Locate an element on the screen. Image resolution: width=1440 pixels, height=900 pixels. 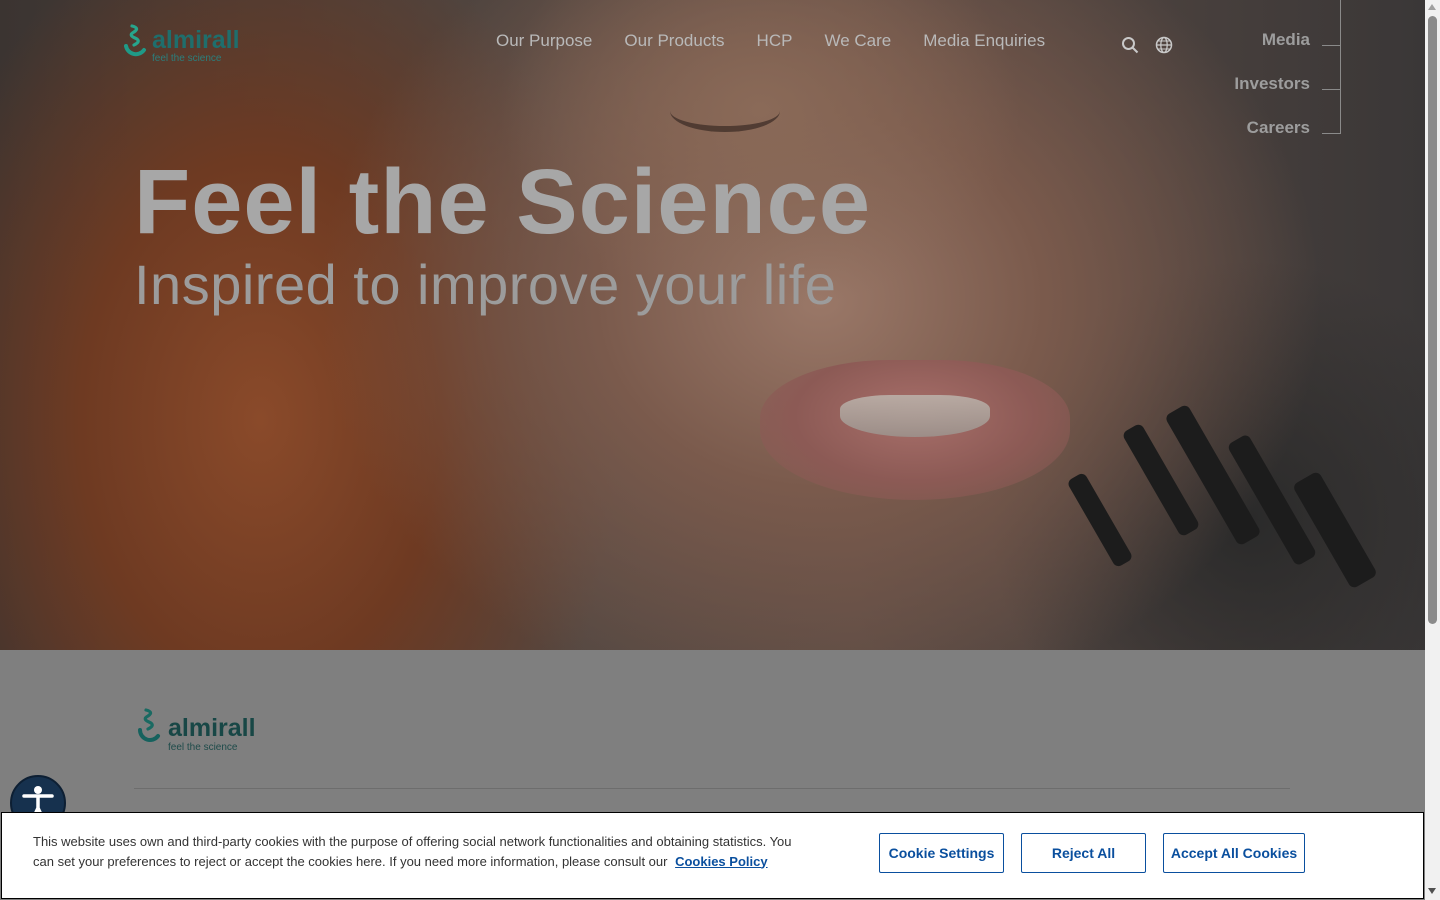
side-links: Media Investors Careers is located at coordinates (1272, 96).